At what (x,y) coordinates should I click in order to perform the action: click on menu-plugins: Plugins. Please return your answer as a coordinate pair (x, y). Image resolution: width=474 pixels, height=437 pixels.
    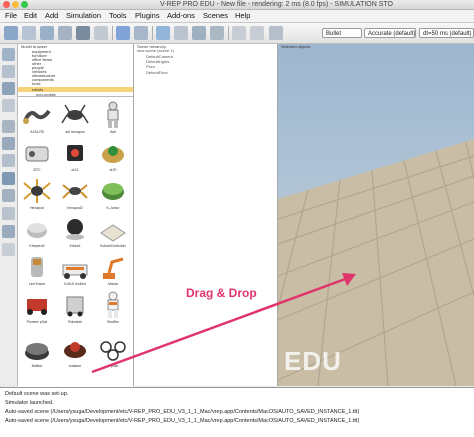
    Looking at the image, I should click on (147, 16).